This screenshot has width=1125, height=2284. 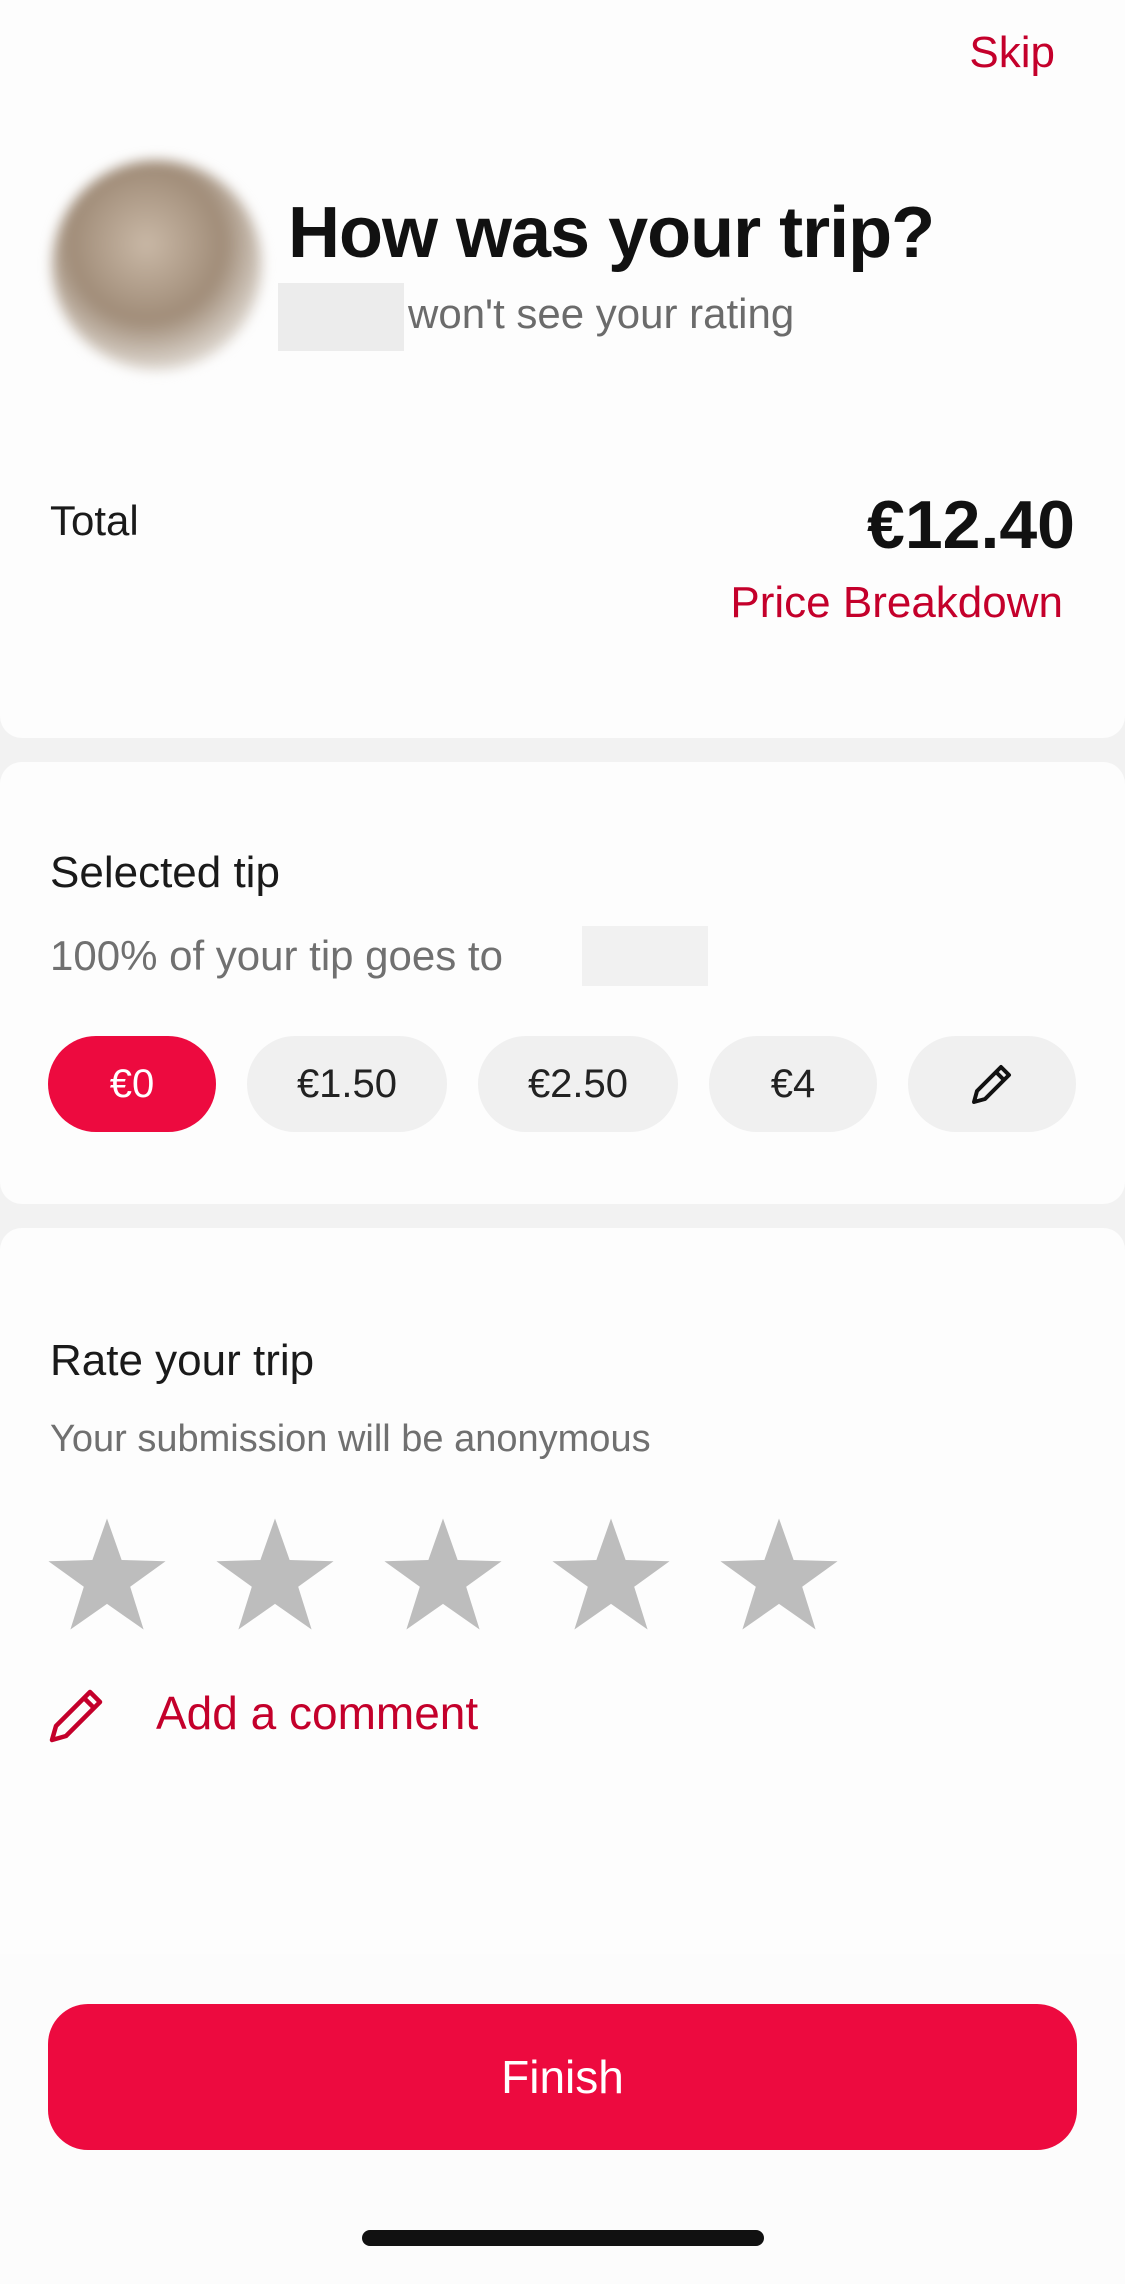 What do you see at coordinates (132, 1084) in the screenshot?
I see `tip-option-0: €0` at bounding box center [132, 1084].